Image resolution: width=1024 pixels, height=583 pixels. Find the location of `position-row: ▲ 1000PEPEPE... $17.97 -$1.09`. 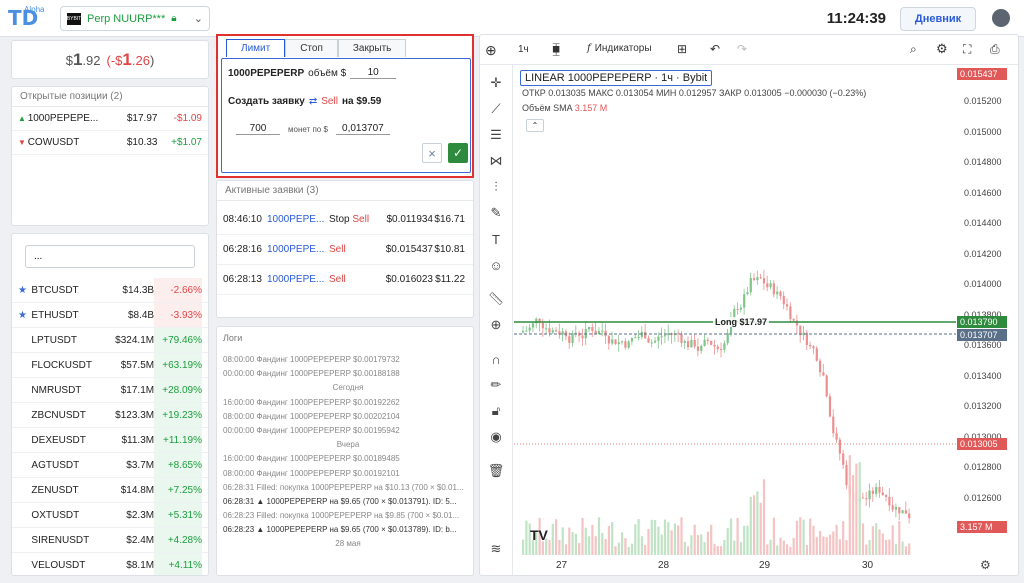

position-row: ▲ 1000PEPEPE... $17.97 -$1.09 is located at coordinates (110, 119).